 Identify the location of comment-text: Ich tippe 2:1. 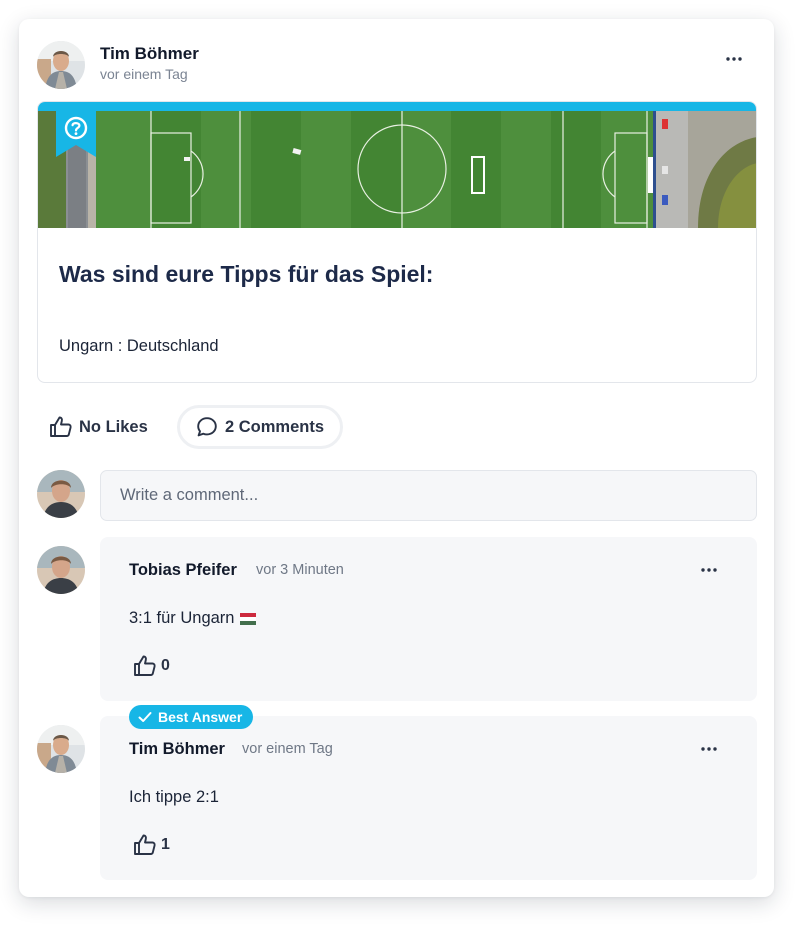
(174, 797).